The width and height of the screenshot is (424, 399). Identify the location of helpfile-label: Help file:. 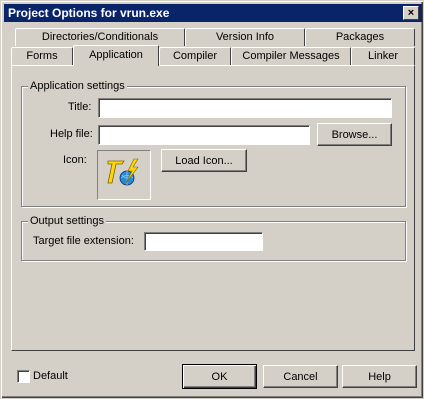
(71, 134).